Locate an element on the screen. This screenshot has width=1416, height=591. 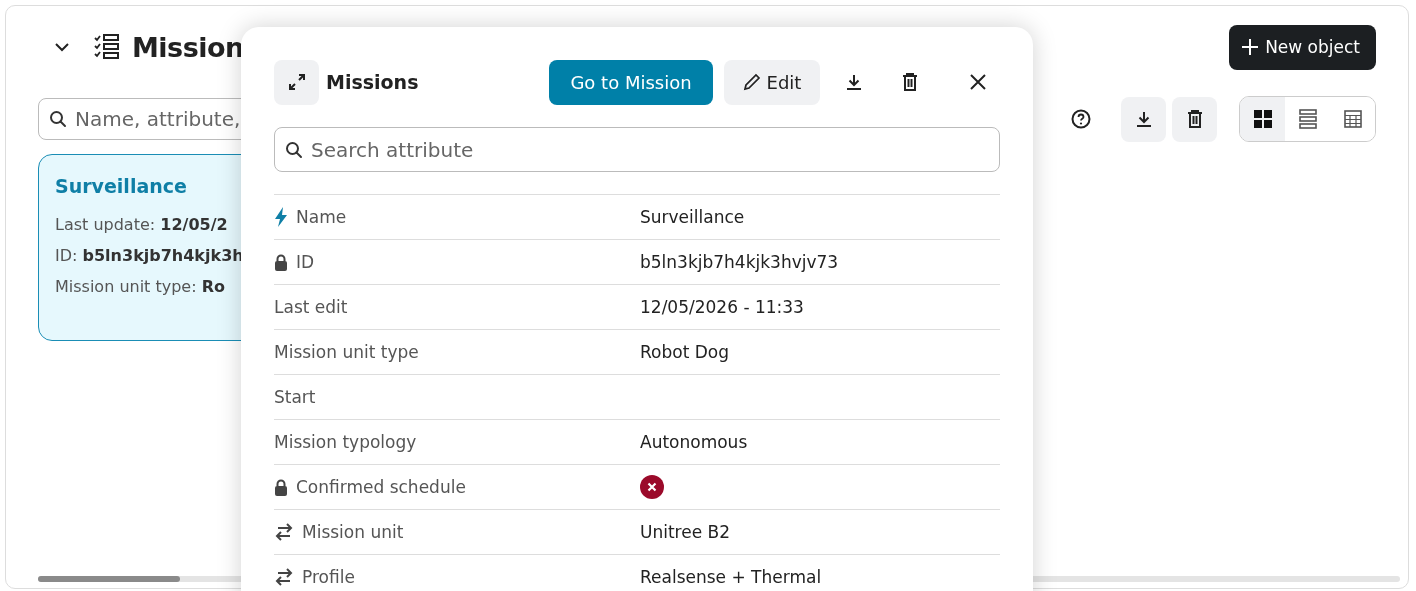
attribute-value: Unitree B2 is located at coordinates (685, 532).